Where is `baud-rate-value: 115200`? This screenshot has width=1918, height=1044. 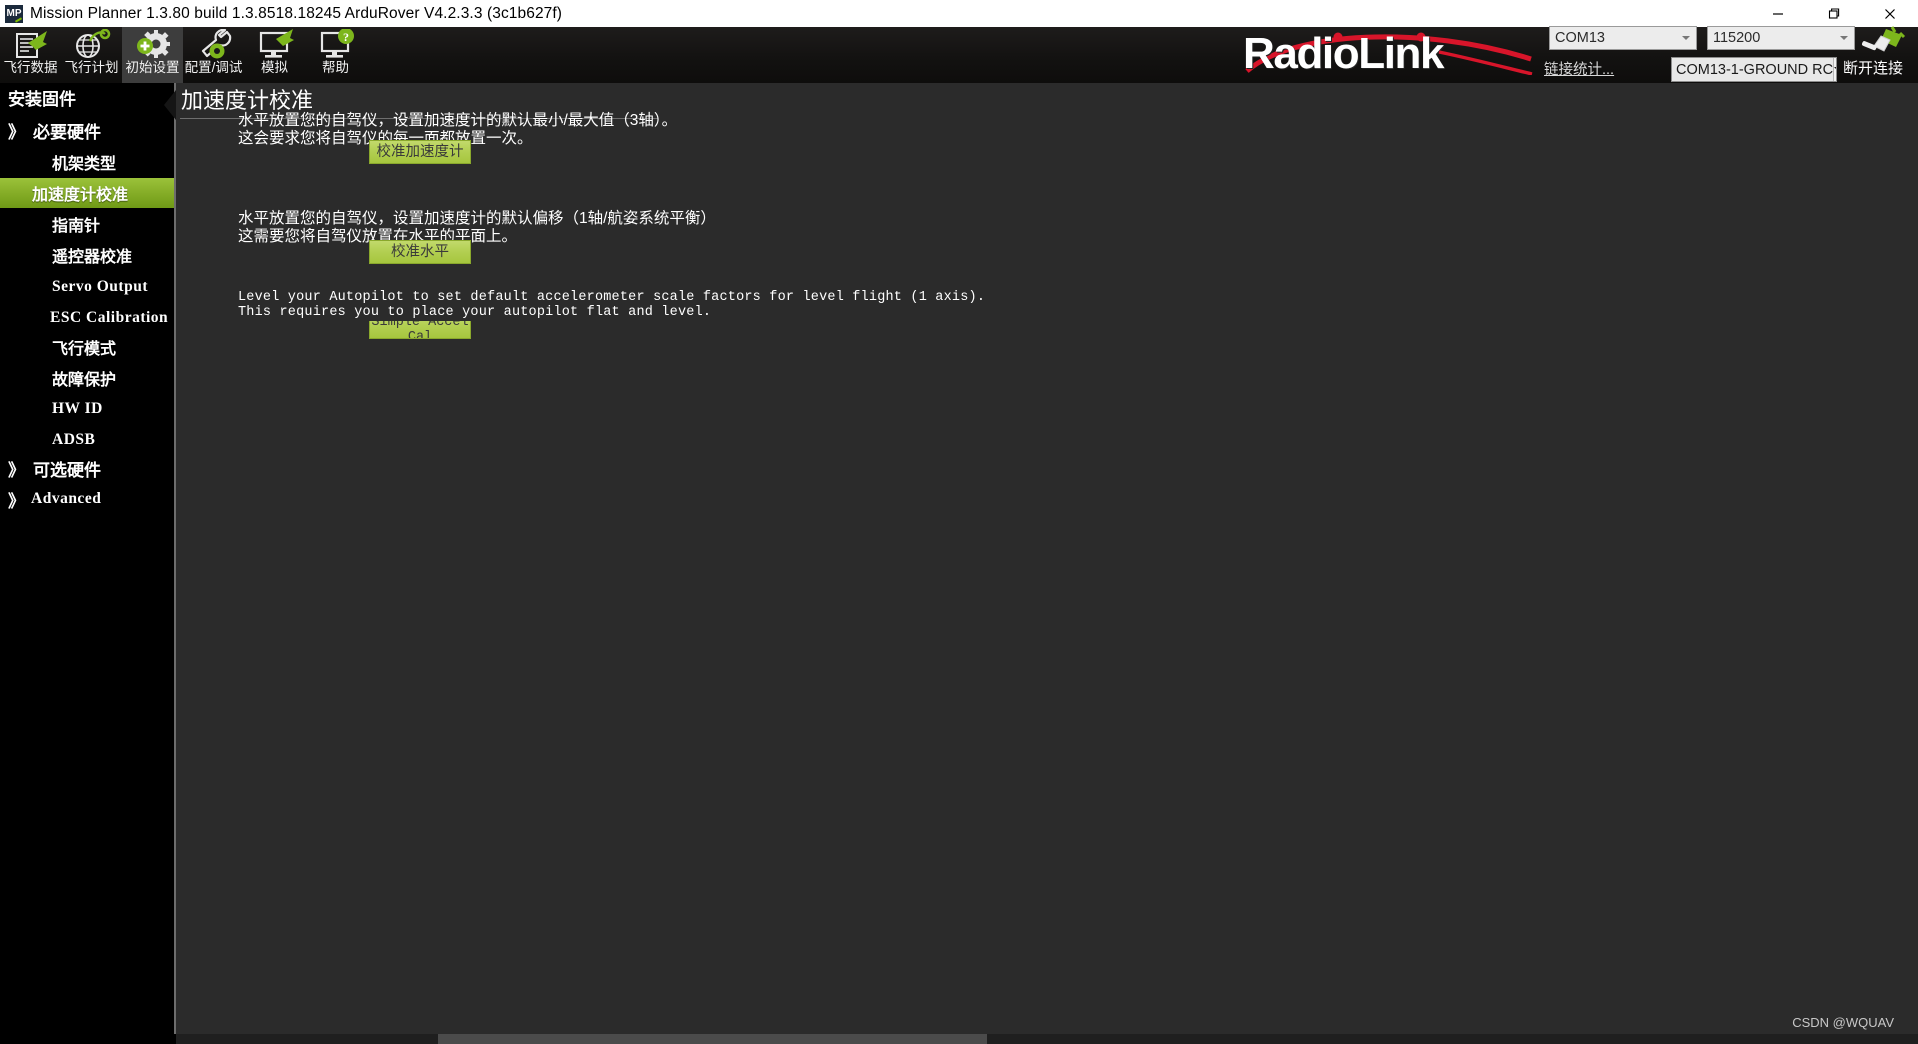
baud-rate-value: 115200 is located at coordinates (1737, 38).